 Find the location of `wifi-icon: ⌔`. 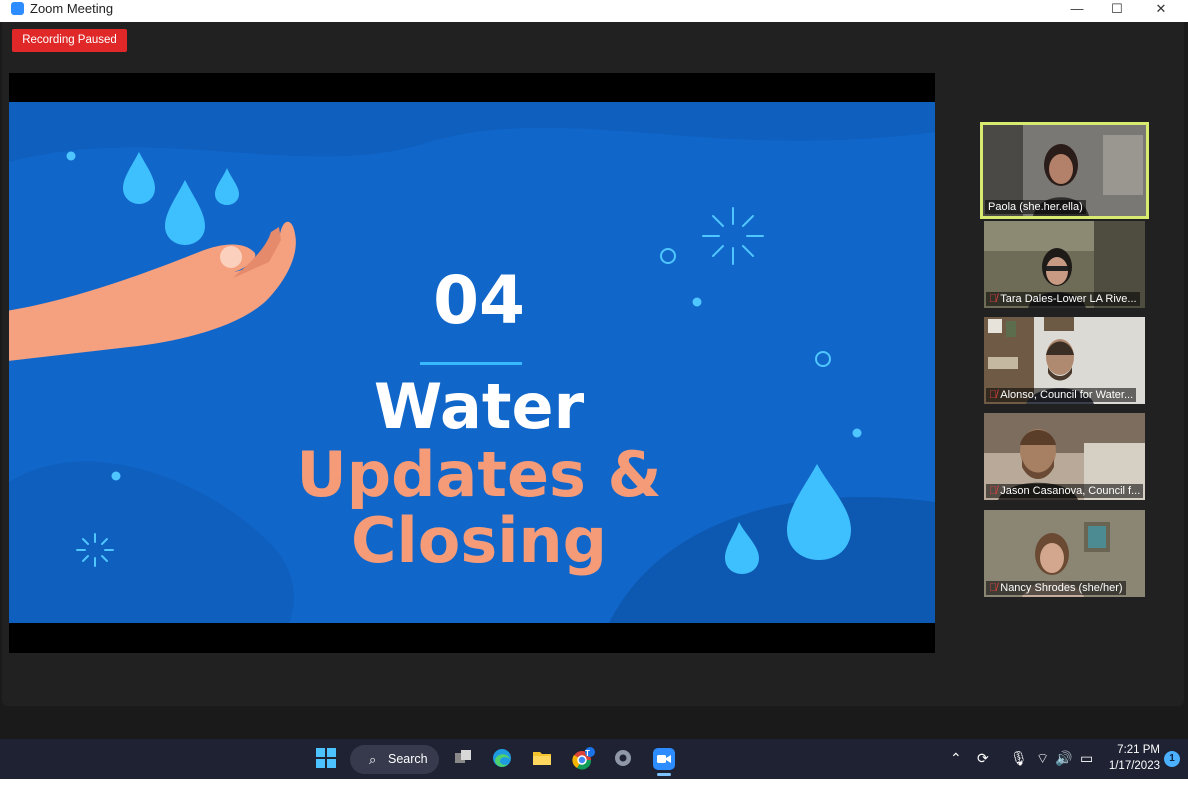

wifi-icon: ⌔ is located at coordinates (1042, 758).